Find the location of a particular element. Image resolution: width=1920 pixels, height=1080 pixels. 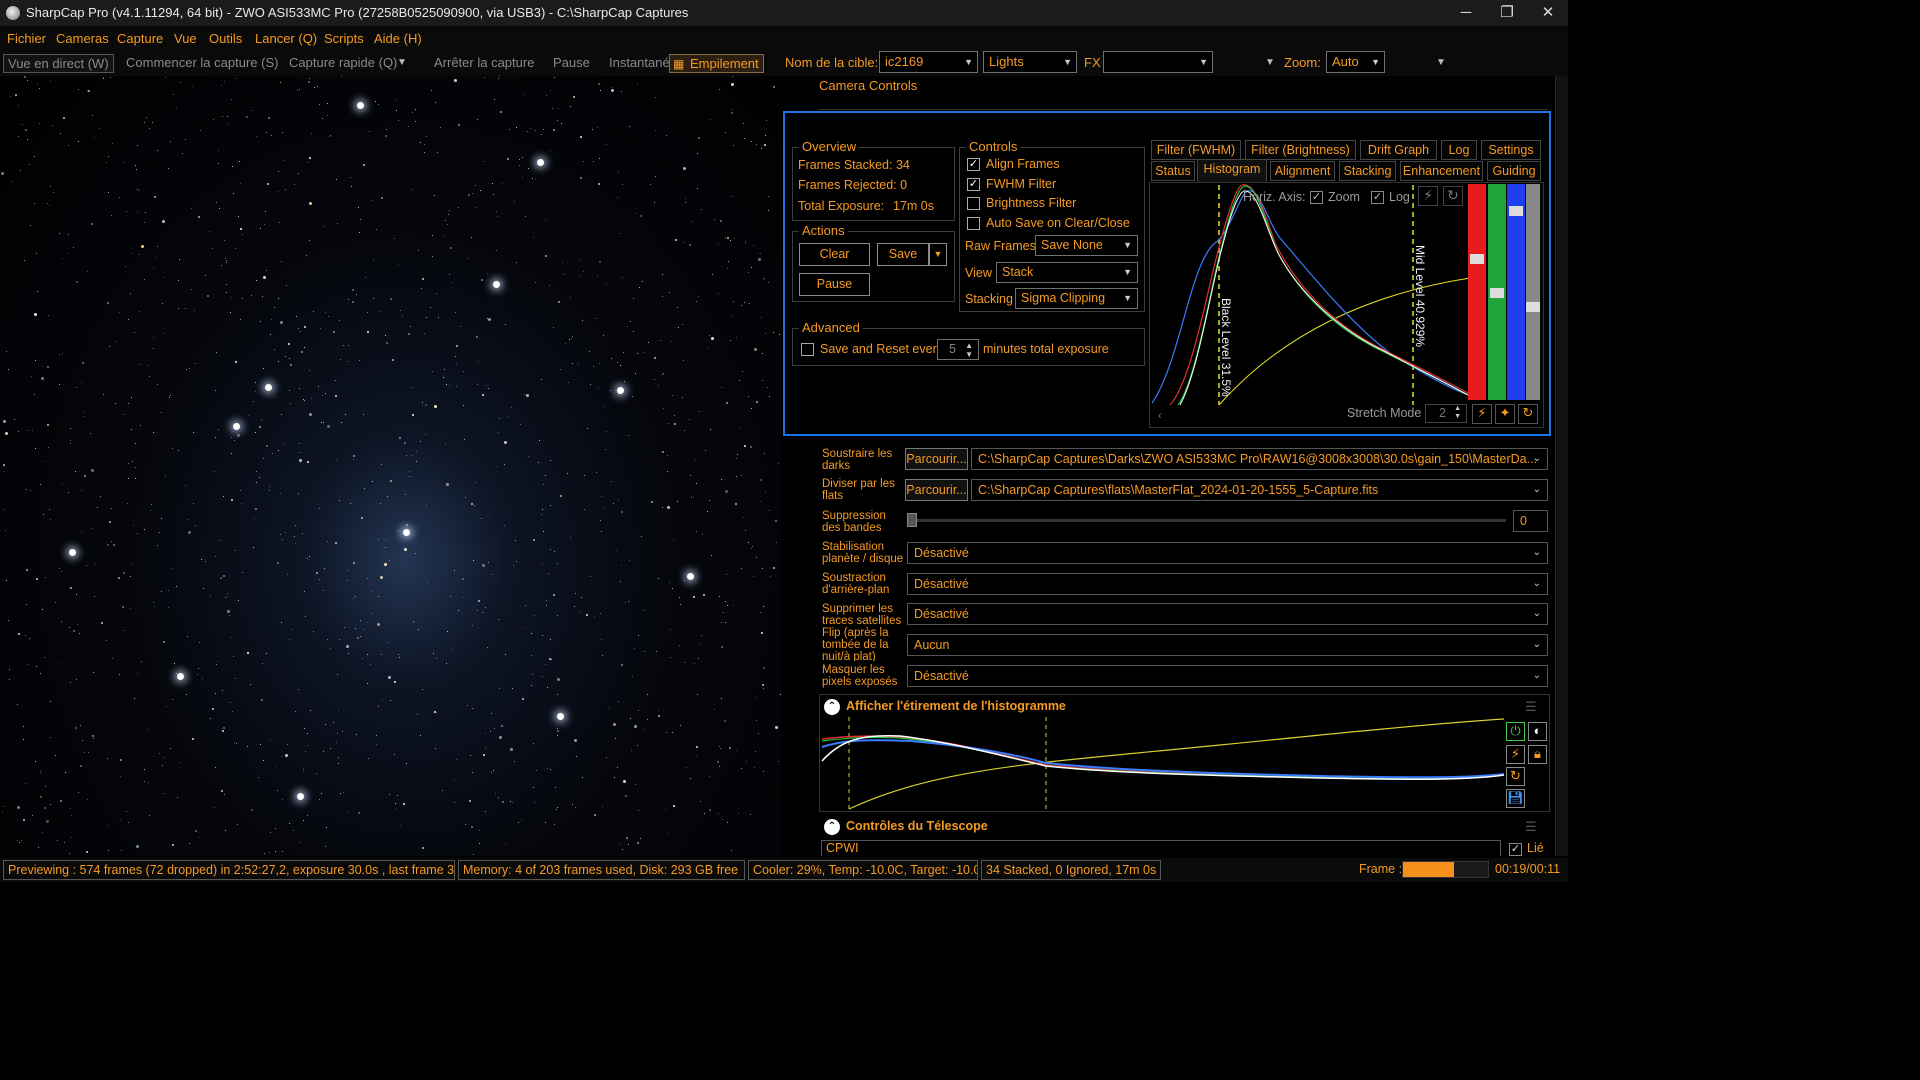

snapshot-button: Instantané is located at coordinates (639, 63).